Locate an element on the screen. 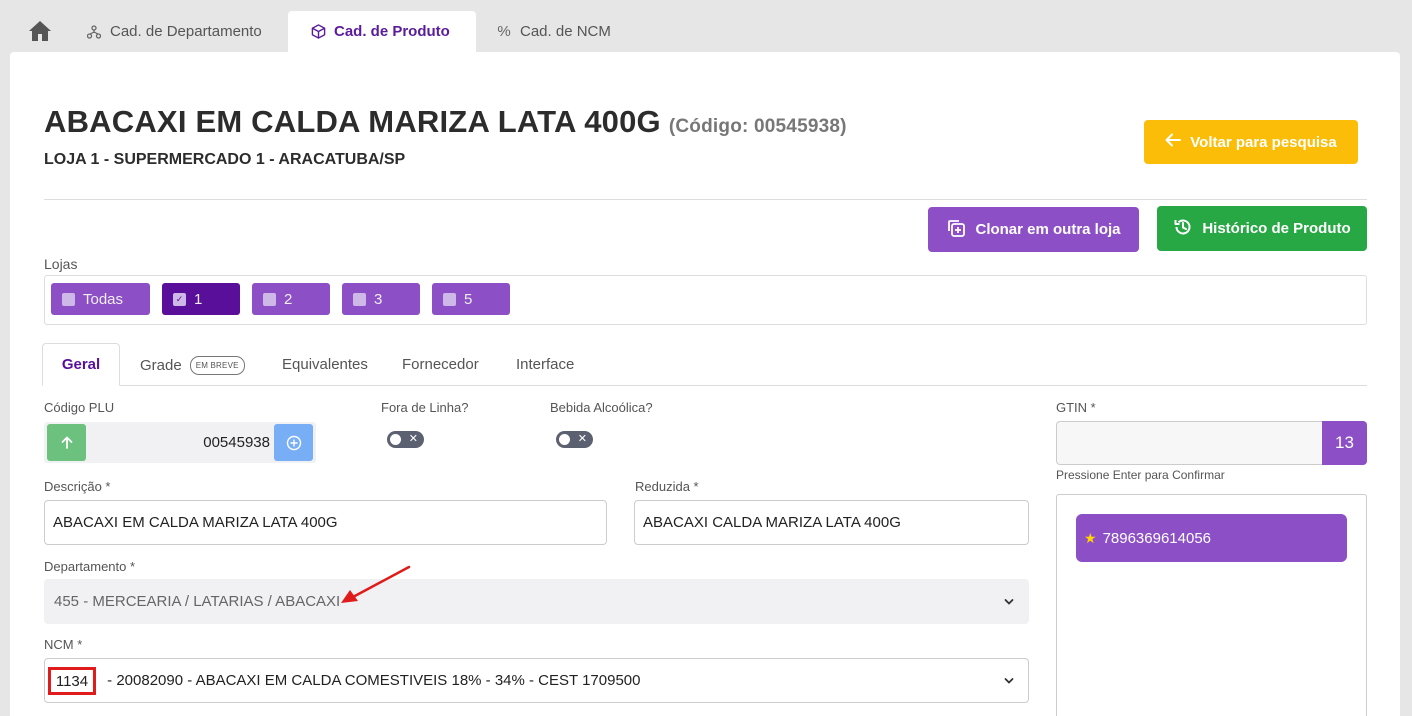 This screenshot has height=716, width=1412. lojas-box is located at coordinates (705, 300).